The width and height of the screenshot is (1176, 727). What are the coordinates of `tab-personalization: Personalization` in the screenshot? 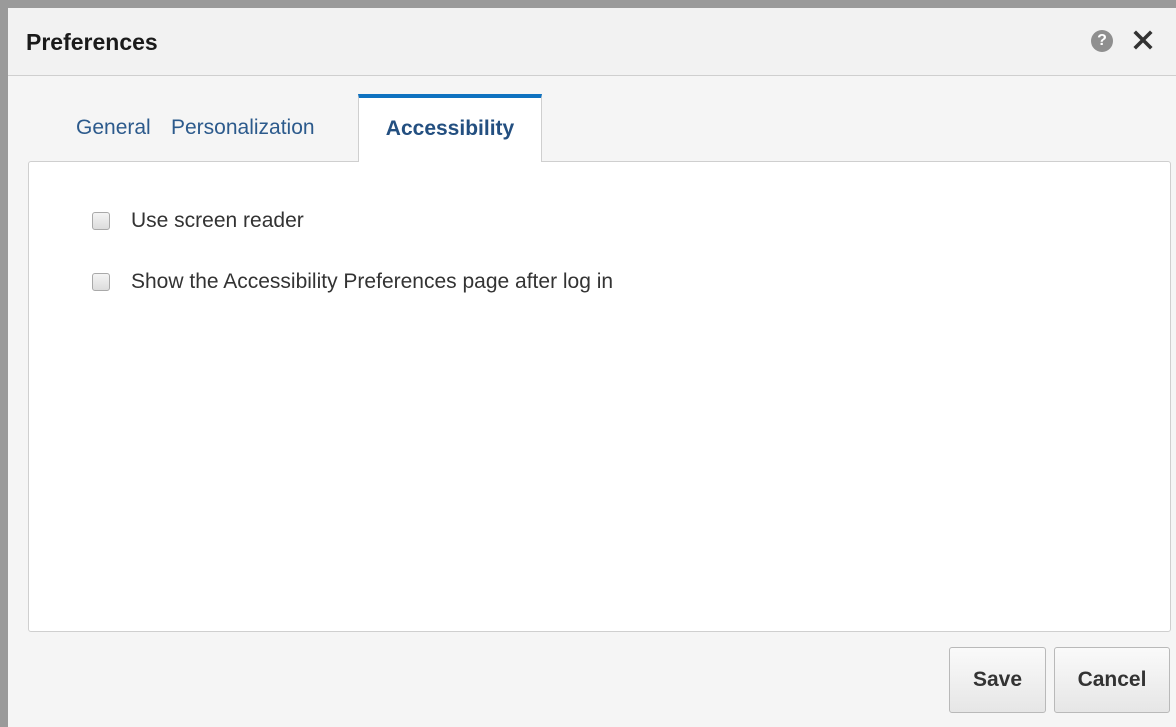 It's located at (243, 128).